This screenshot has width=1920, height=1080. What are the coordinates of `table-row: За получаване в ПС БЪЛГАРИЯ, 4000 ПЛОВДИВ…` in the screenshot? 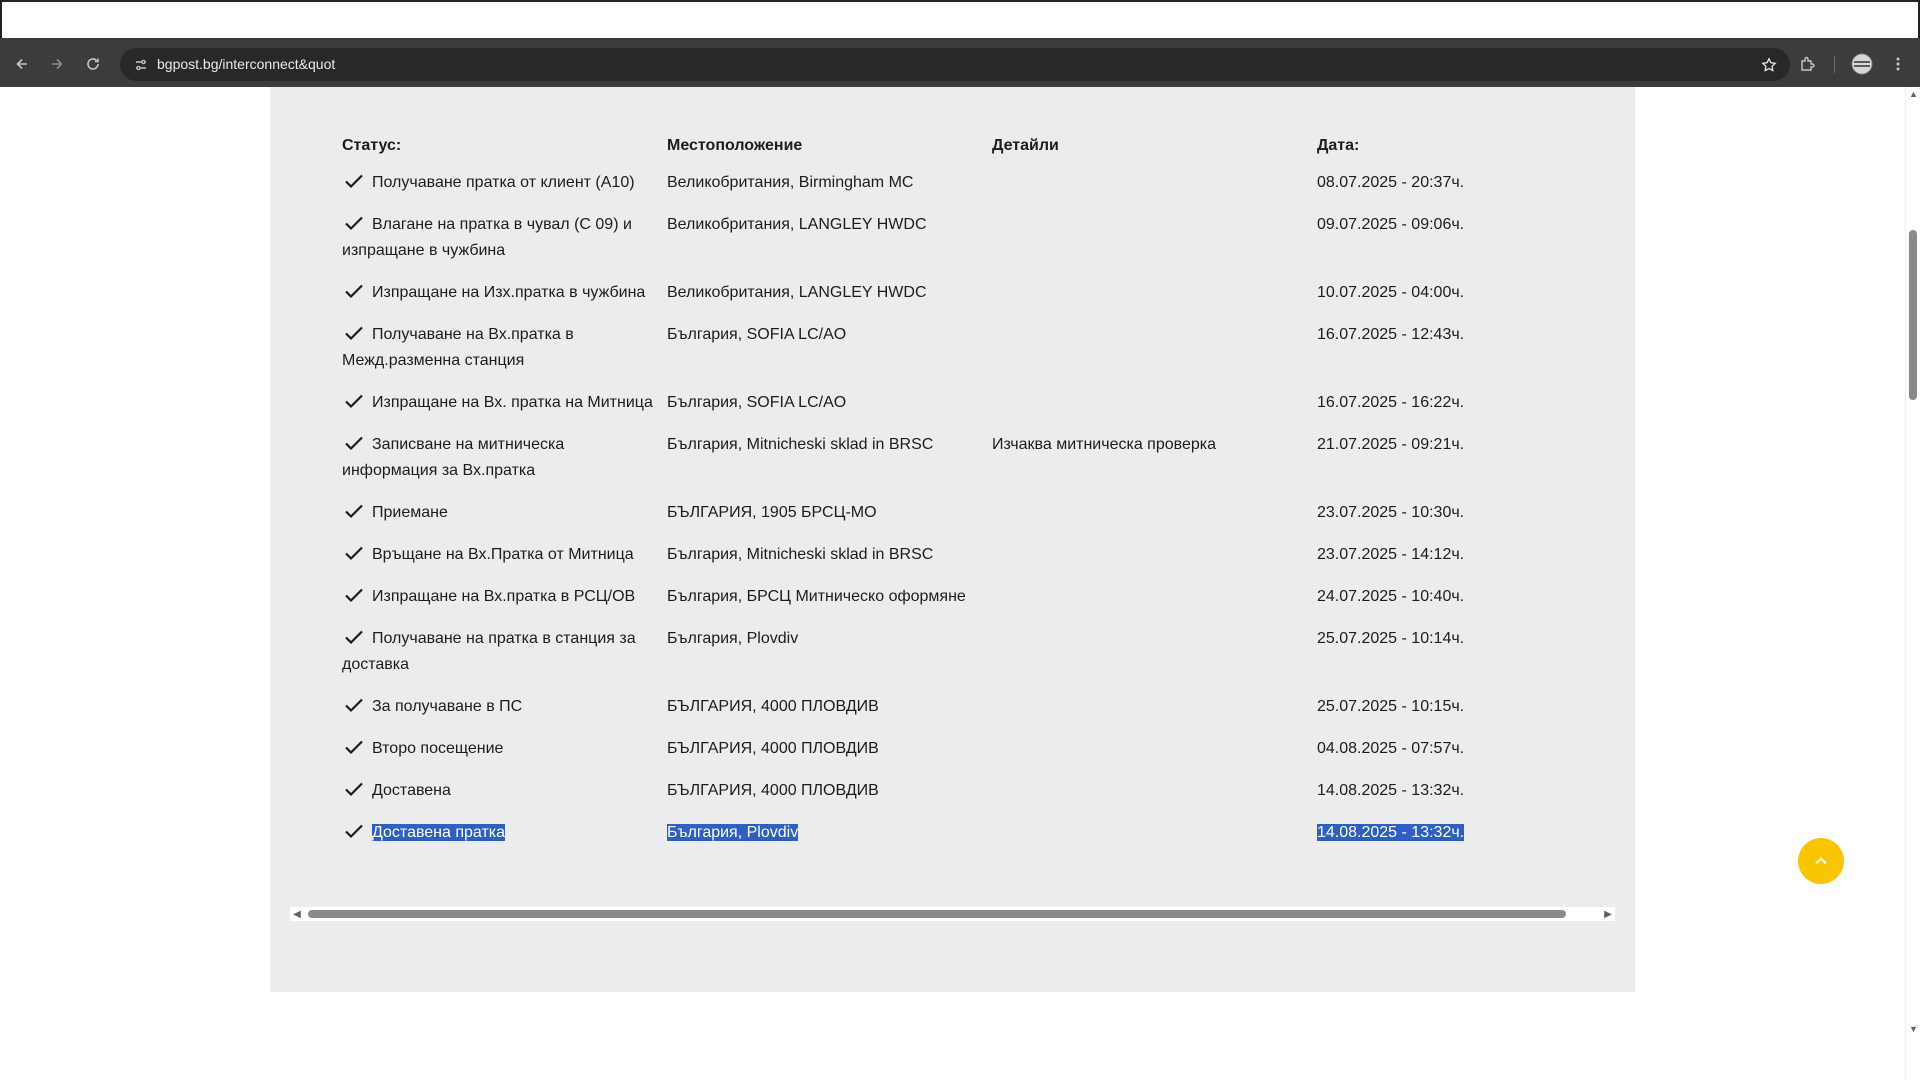 It's located at (929, 712).